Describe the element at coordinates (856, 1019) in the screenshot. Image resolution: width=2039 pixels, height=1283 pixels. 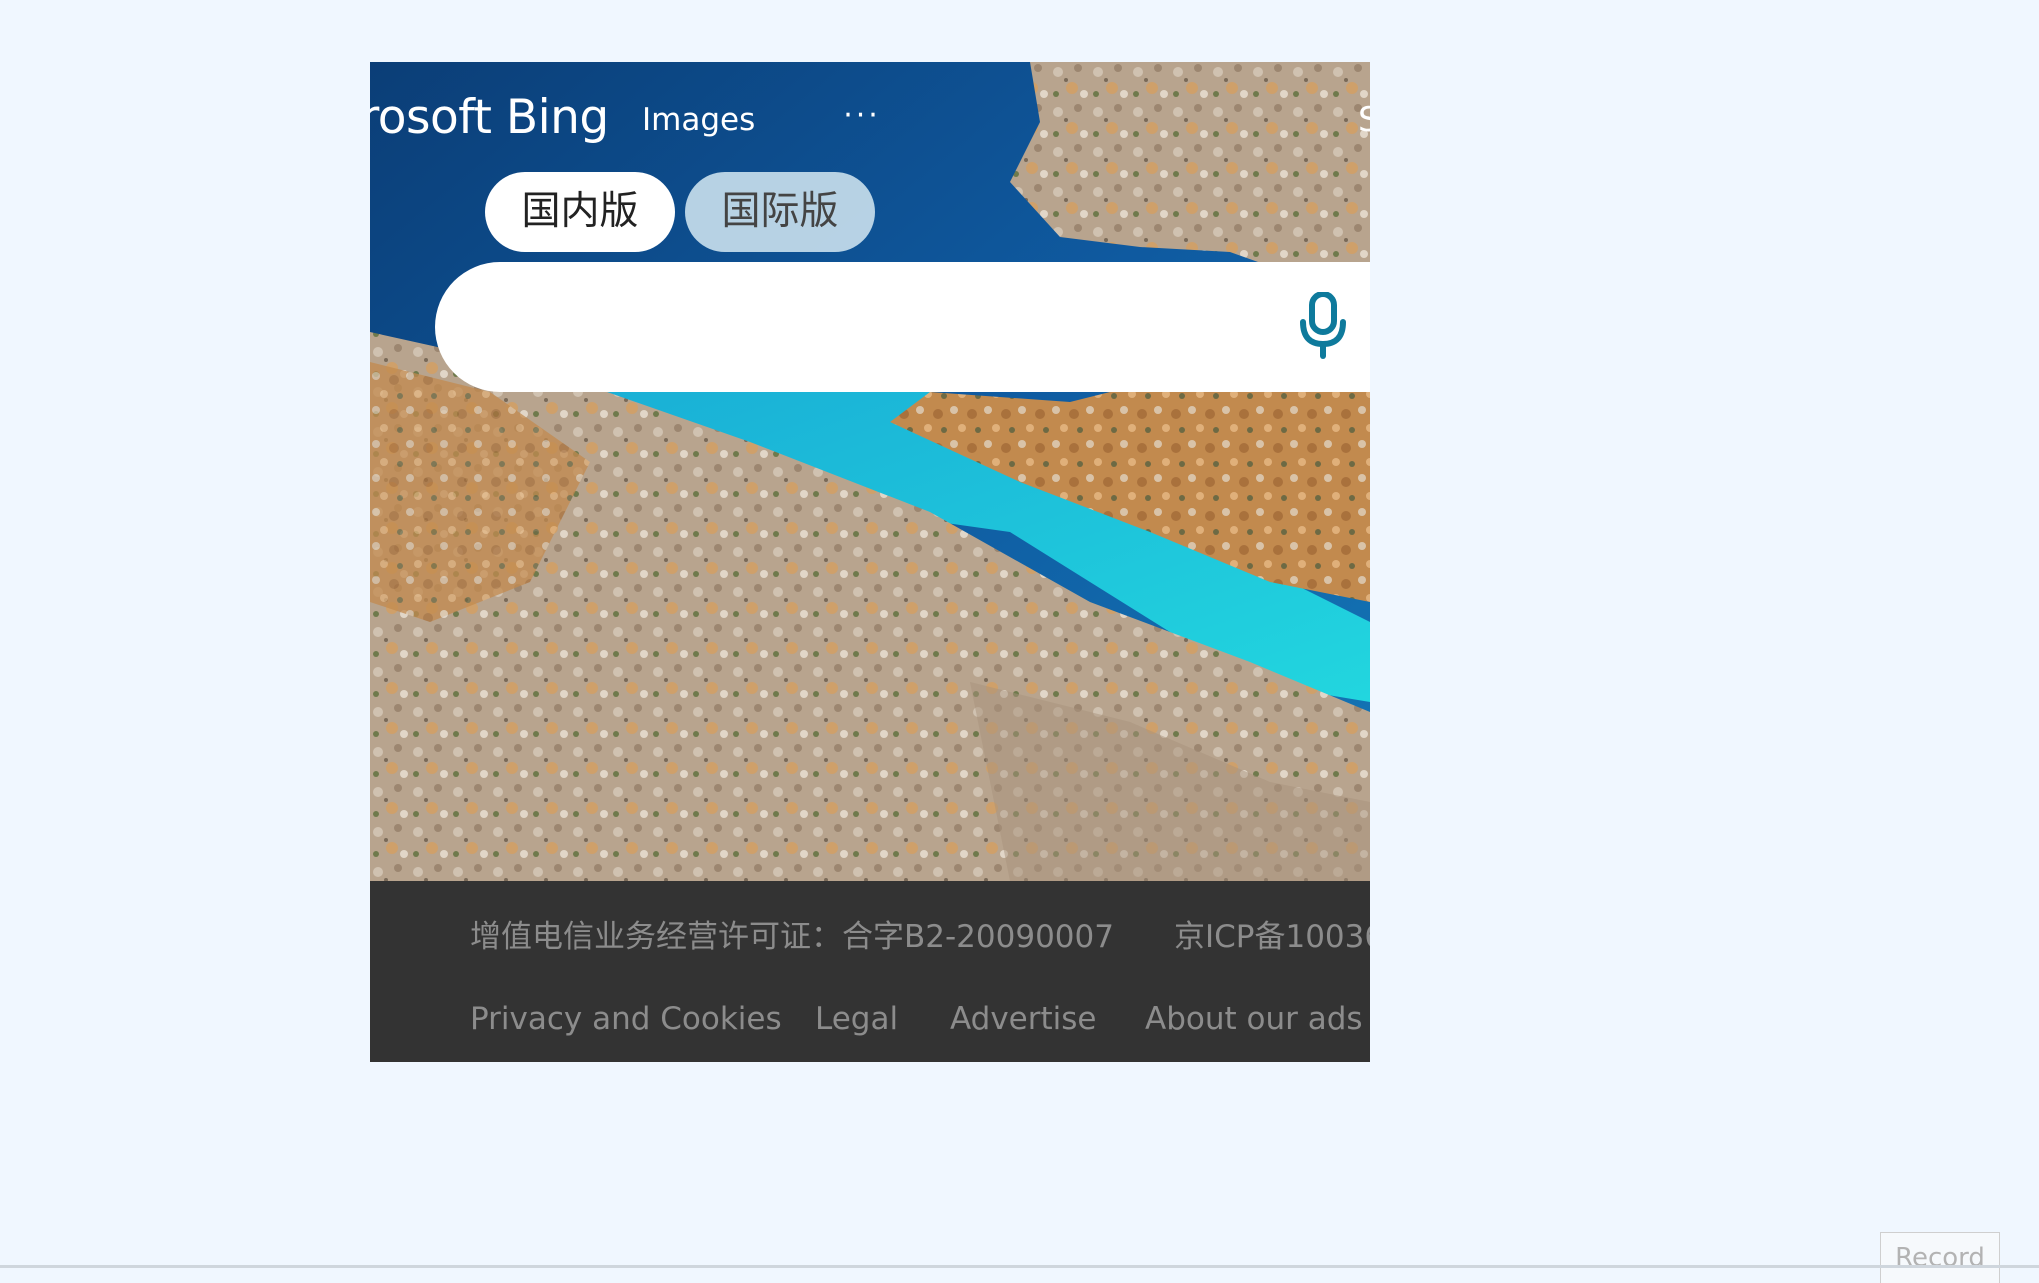
I see `legal-link: Legal` at that location.